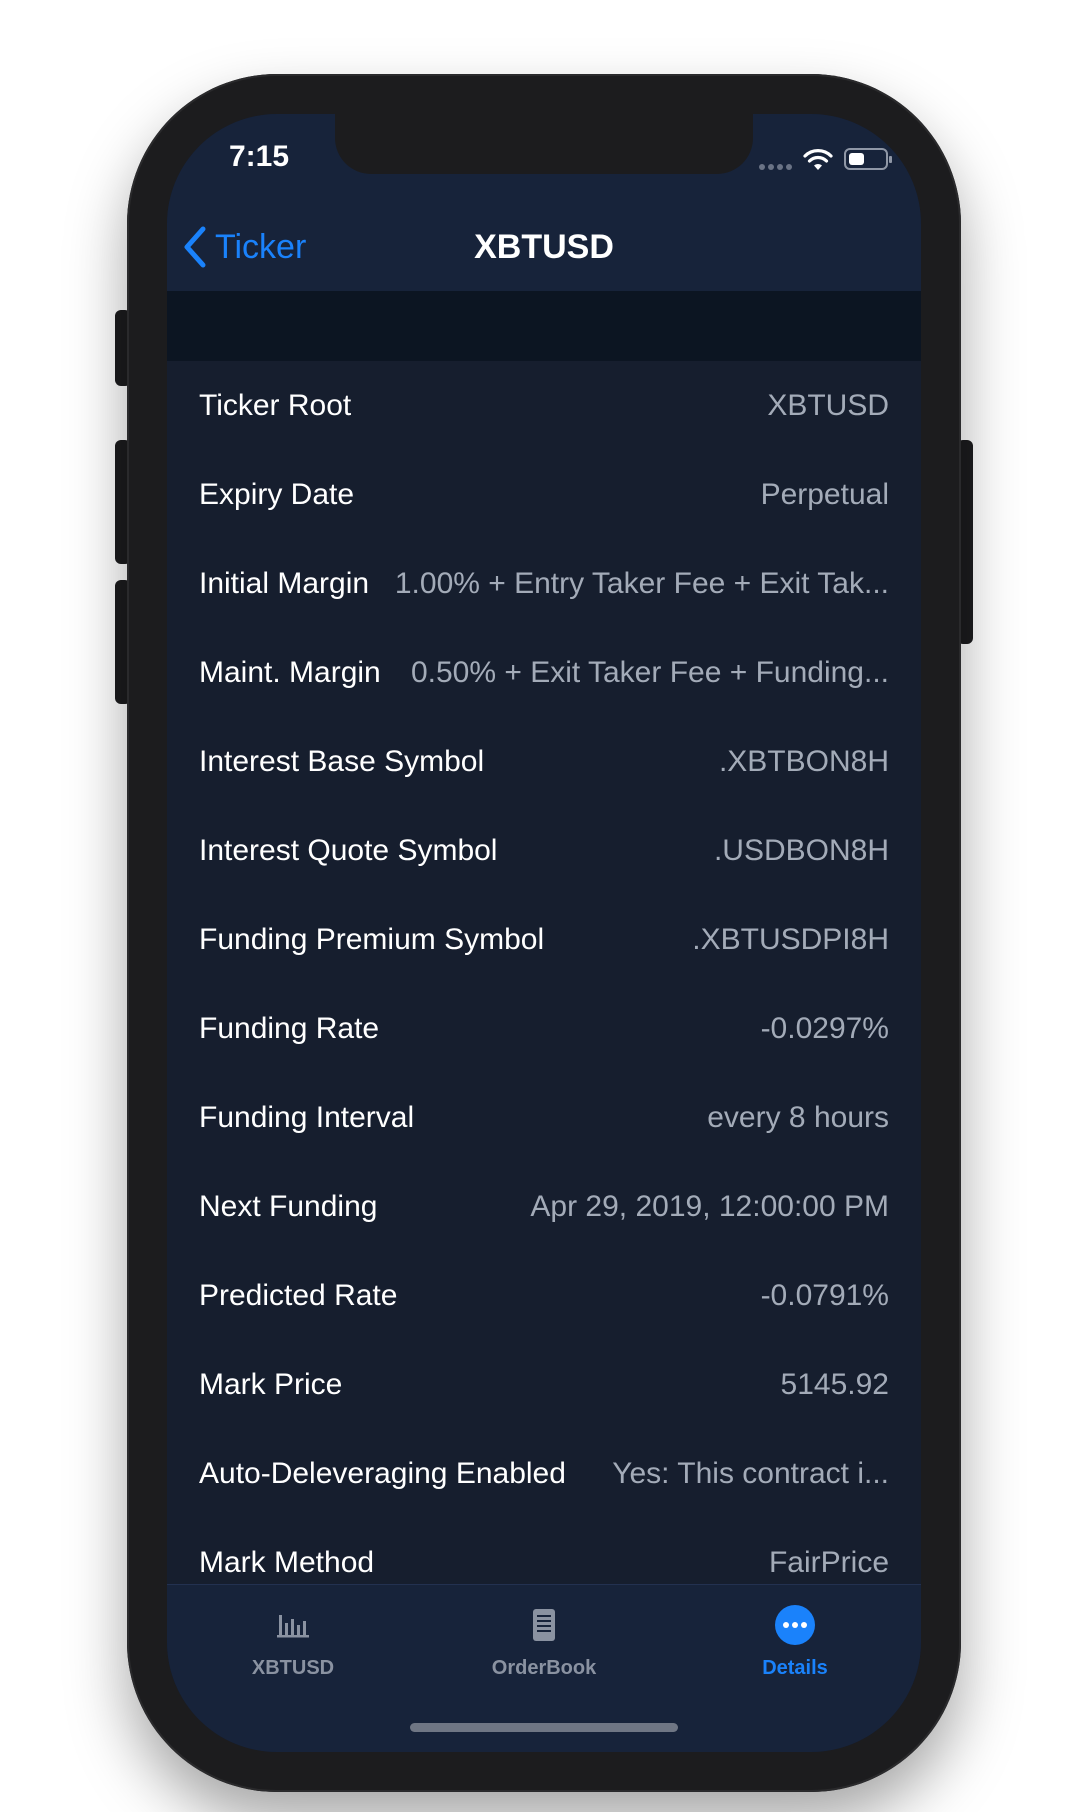  What do you see at coordinates (544, 405) in the screenshot?
I see `detail-row: Ticker Root XBTUSD` at bounding box center [544, 405].